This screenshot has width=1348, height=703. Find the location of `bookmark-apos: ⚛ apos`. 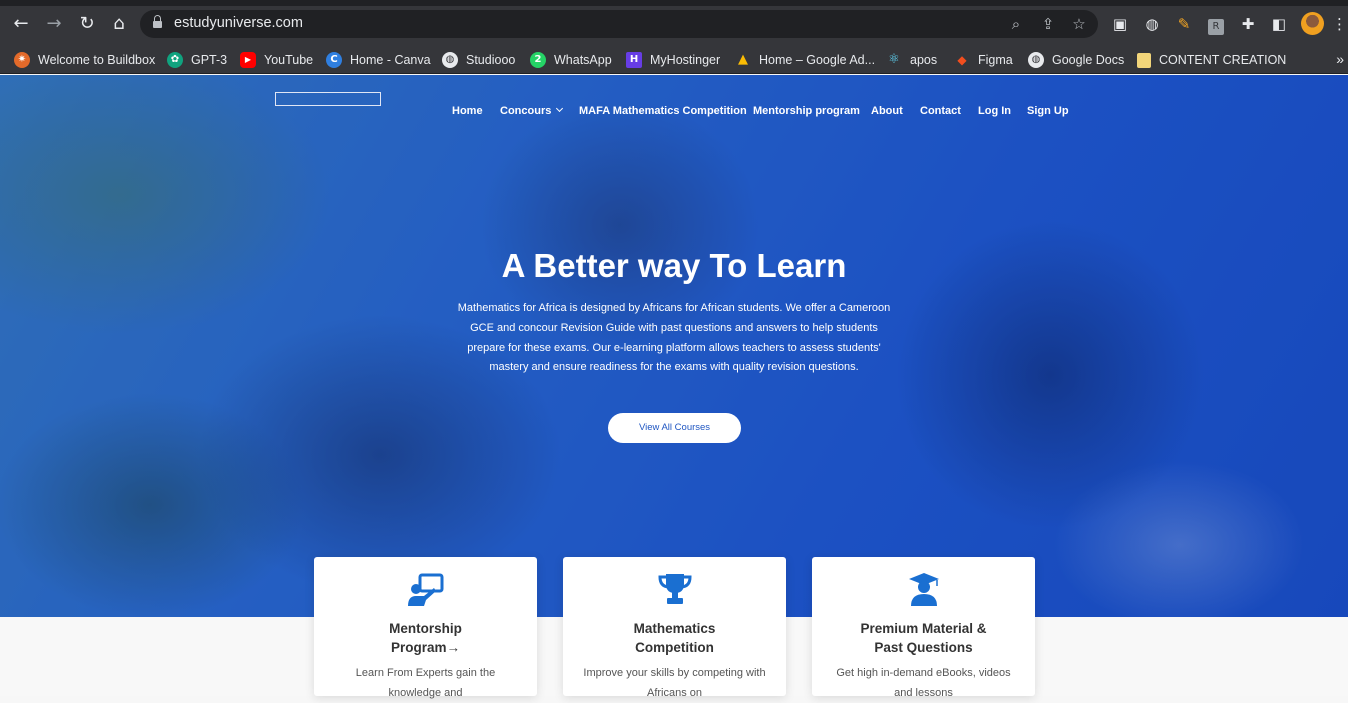

bookmark-apos: ⚛ apos is located at coordinates (911, 60).